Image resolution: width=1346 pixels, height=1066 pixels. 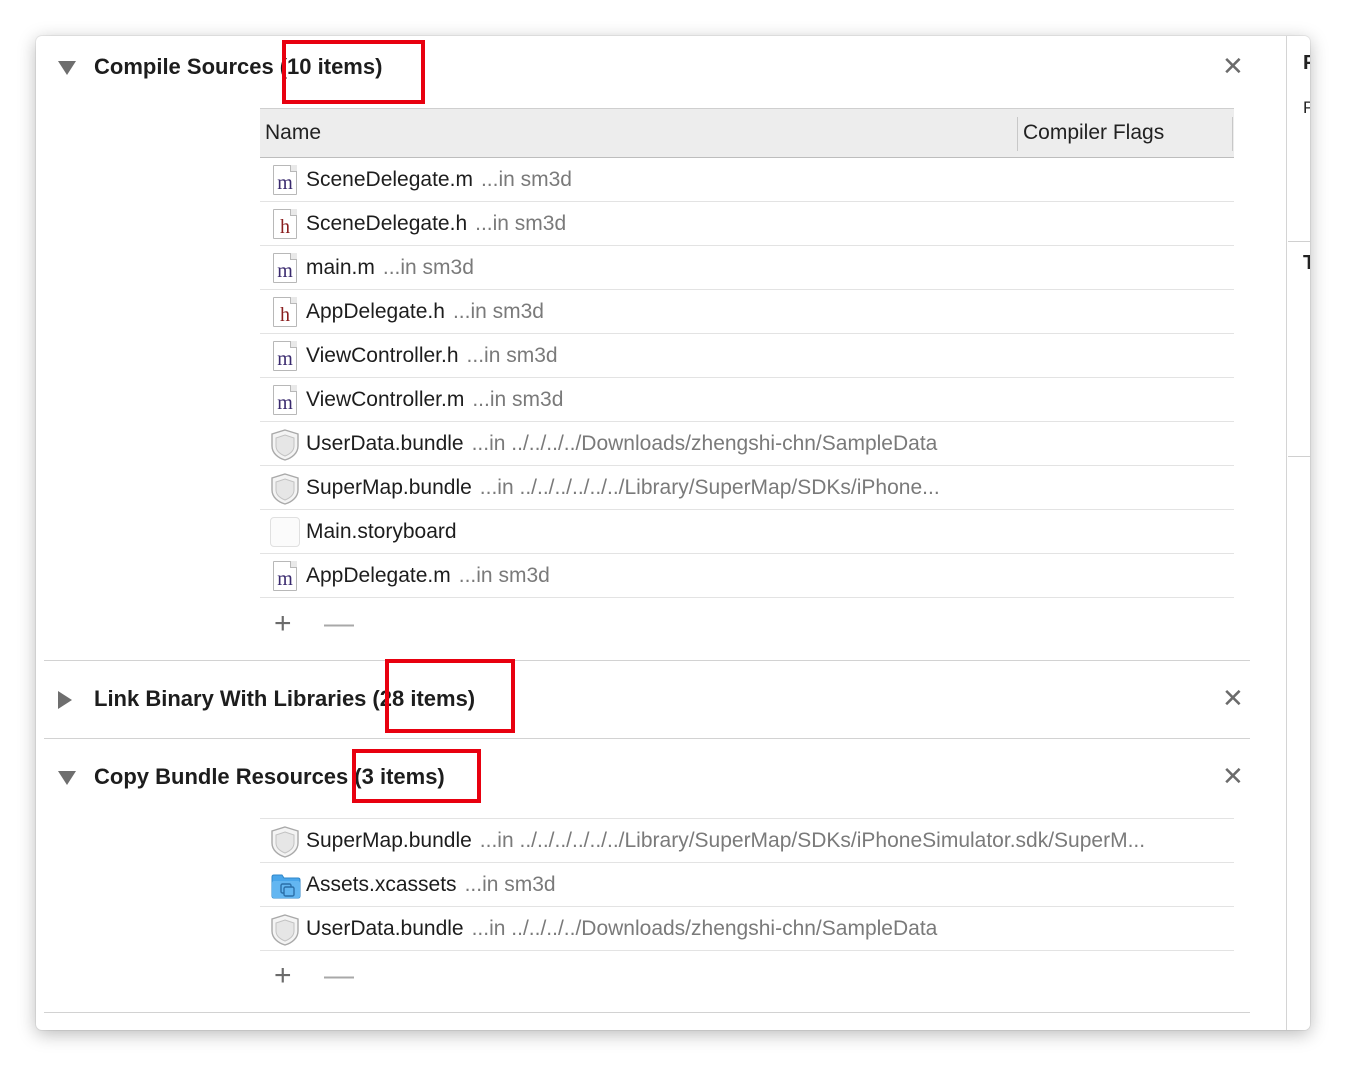 I want to click on link-binary-header: Link Binary With Libraries (28 items) ✕, so click(x=661, y=700).